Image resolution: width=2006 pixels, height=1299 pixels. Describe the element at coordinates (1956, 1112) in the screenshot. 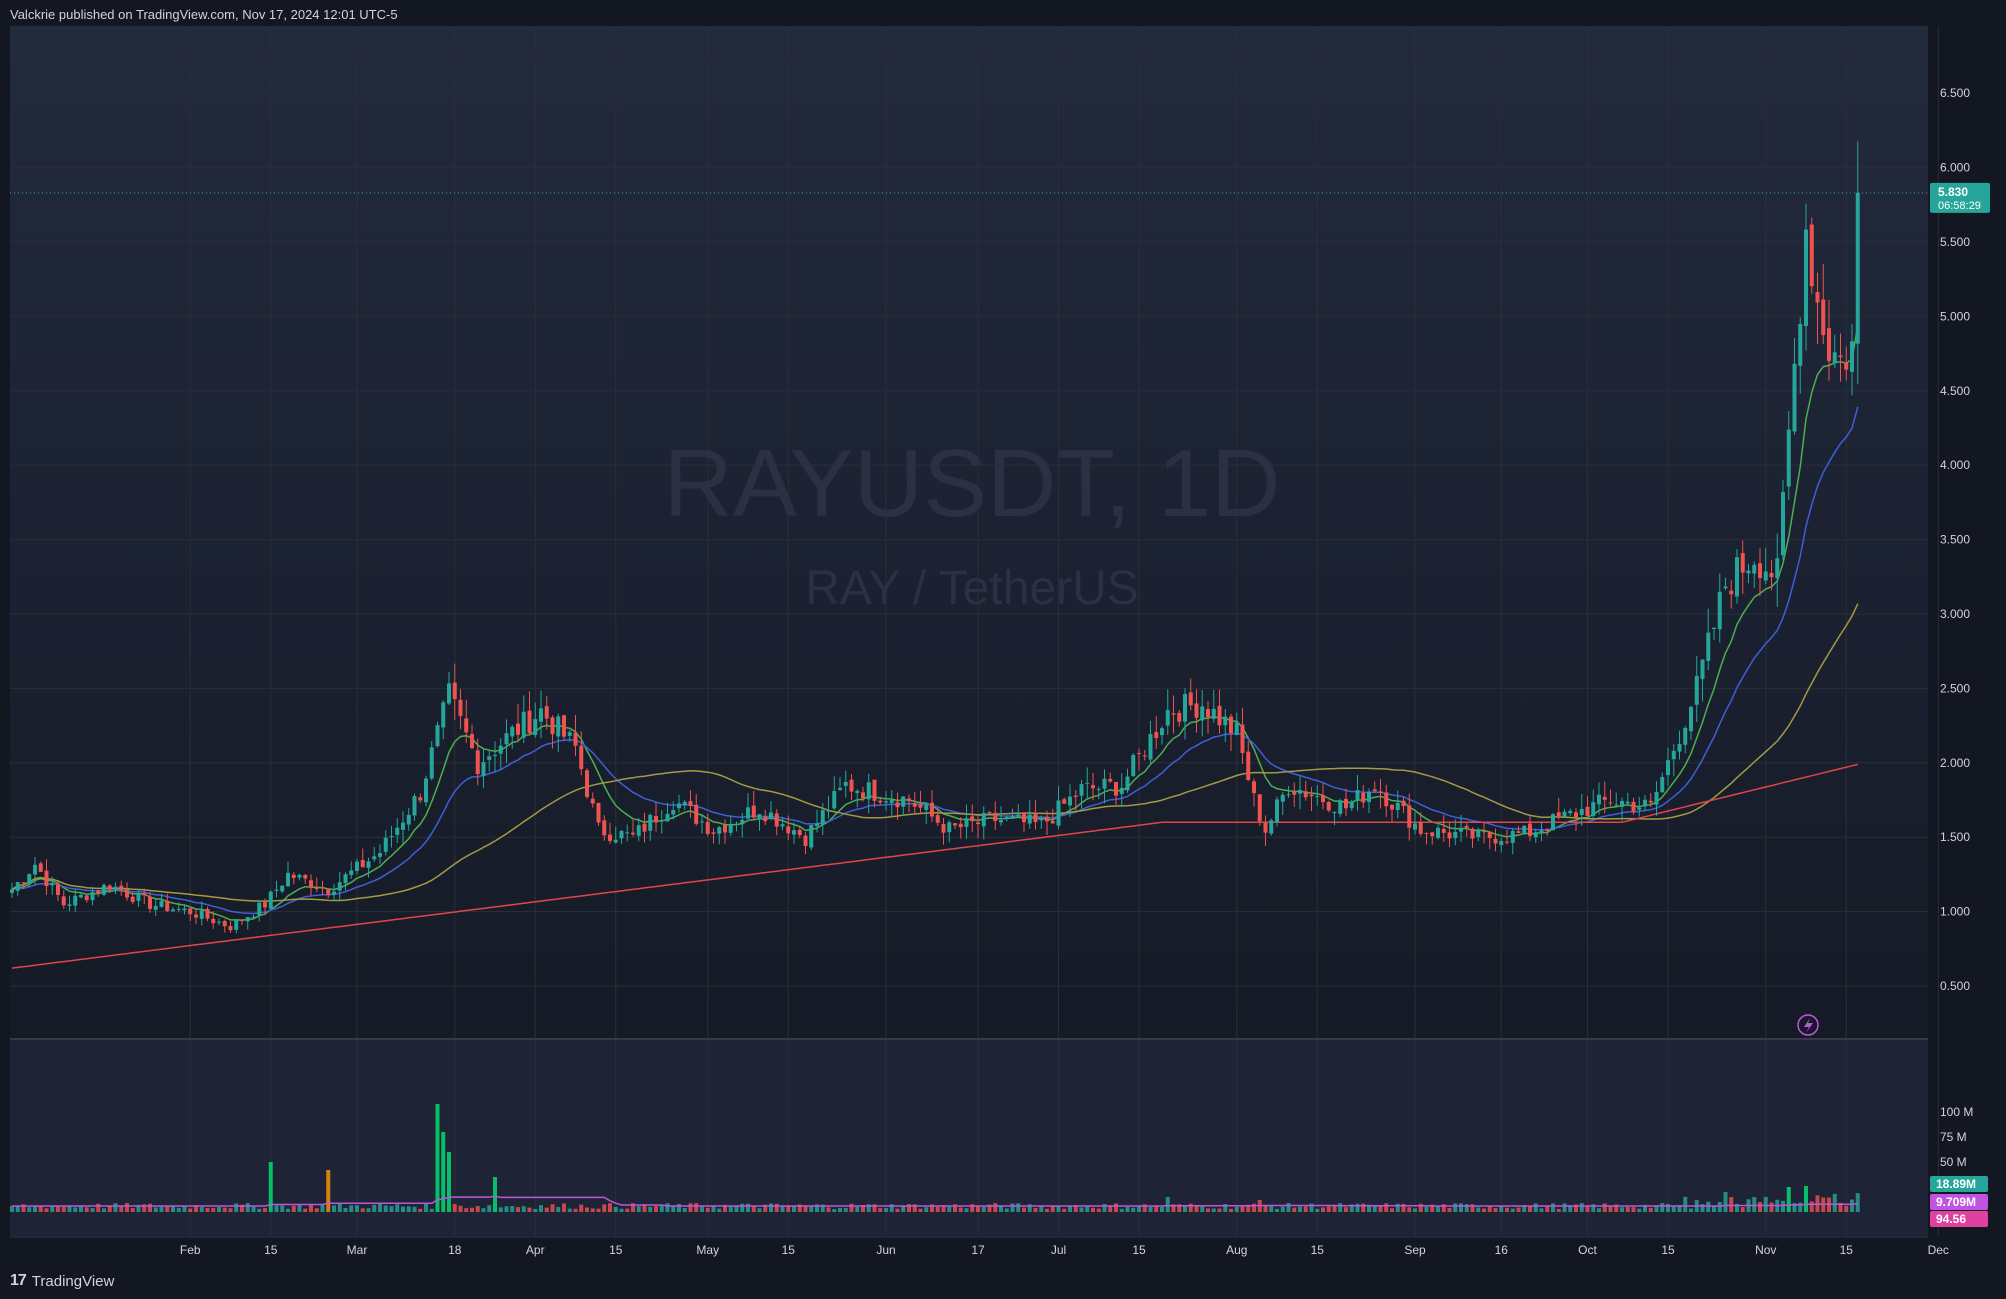

I see `volume-tick-label: 100 M` at that location.